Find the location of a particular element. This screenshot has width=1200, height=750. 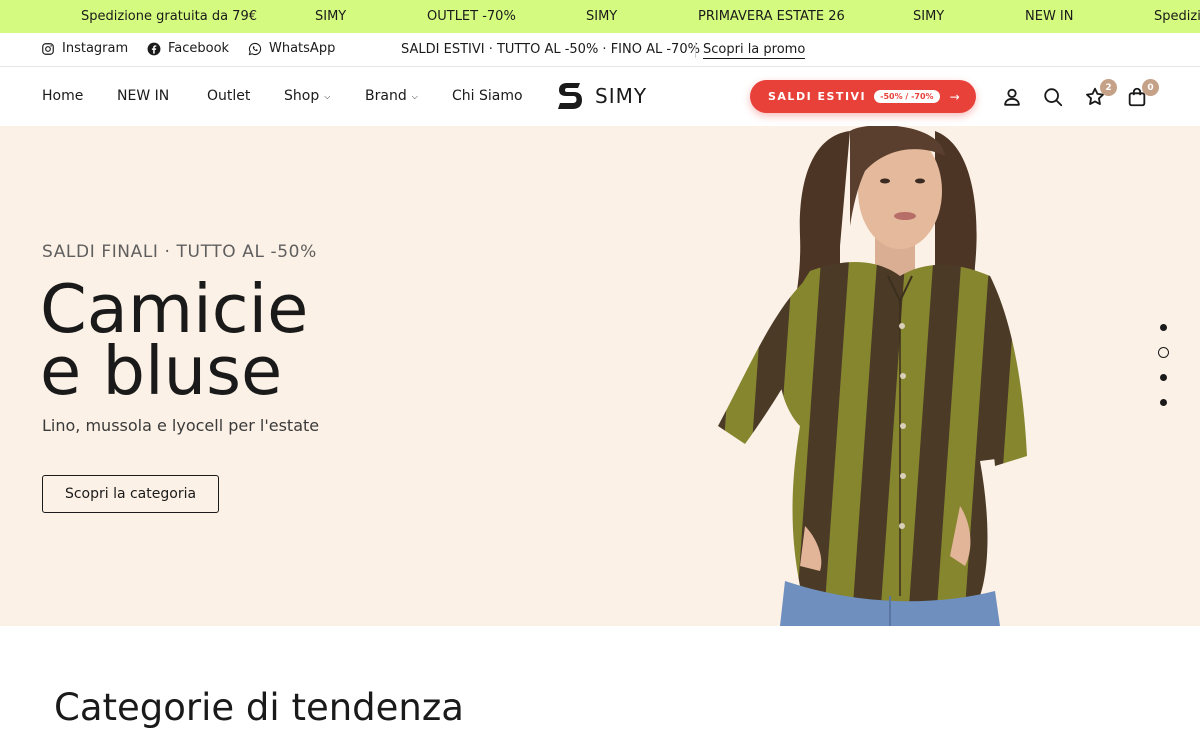

summer-sale-button: SALDI ESTIVI -50% / -70% → is located at coordinates (863, 96).